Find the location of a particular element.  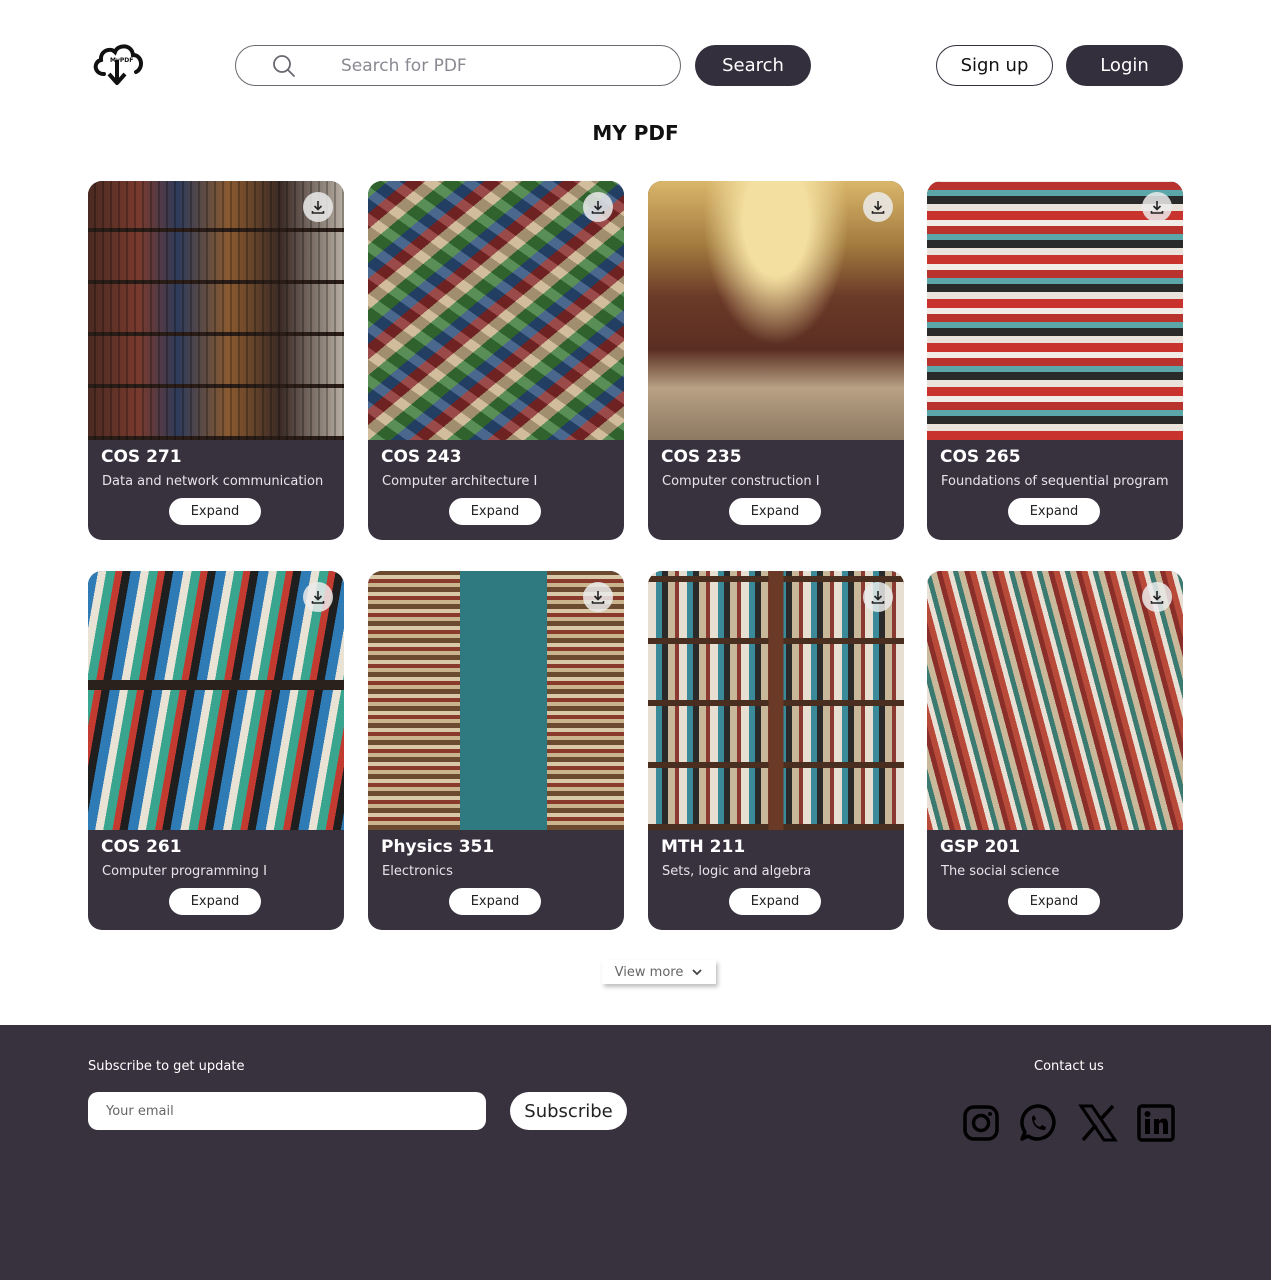

course-code: COS 243 is located at coordinates (421, 457).